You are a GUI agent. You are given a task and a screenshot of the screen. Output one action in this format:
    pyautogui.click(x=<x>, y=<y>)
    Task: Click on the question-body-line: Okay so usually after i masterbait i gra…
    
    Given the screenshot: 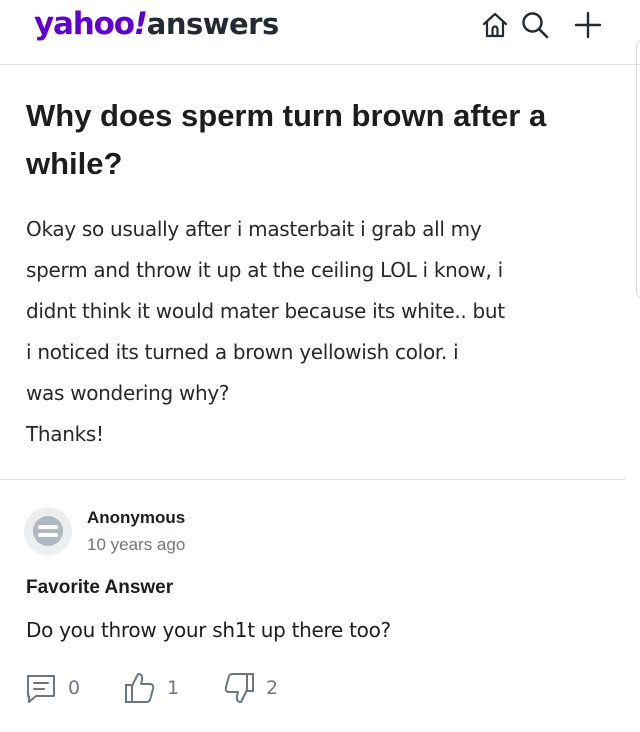 What is the action you would take?
    pyautogui.click(x=254, y=229)
    